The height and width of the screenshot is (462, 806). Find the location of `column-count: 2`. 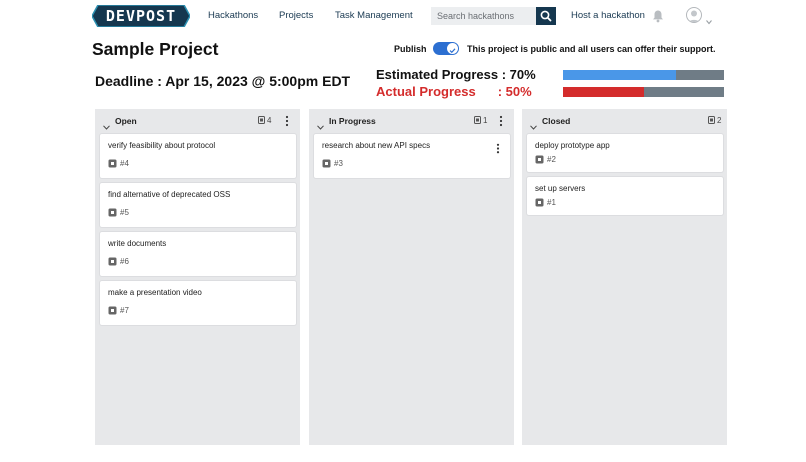

column-count: 2 is located at coordinates (714, 120).